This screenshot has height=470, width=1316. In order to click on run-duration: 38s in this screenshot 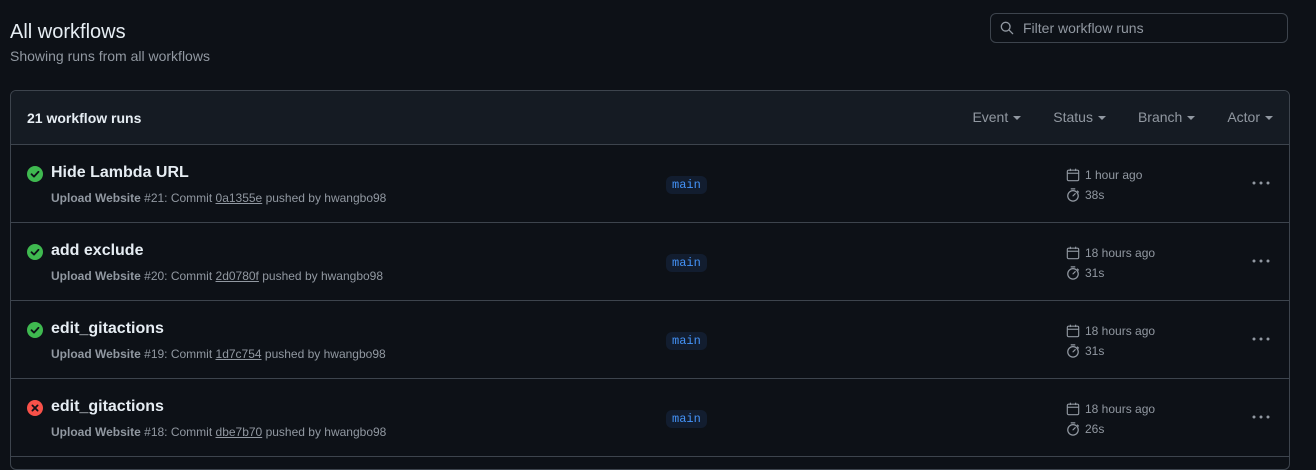, I will do `click(1085, 195)`.